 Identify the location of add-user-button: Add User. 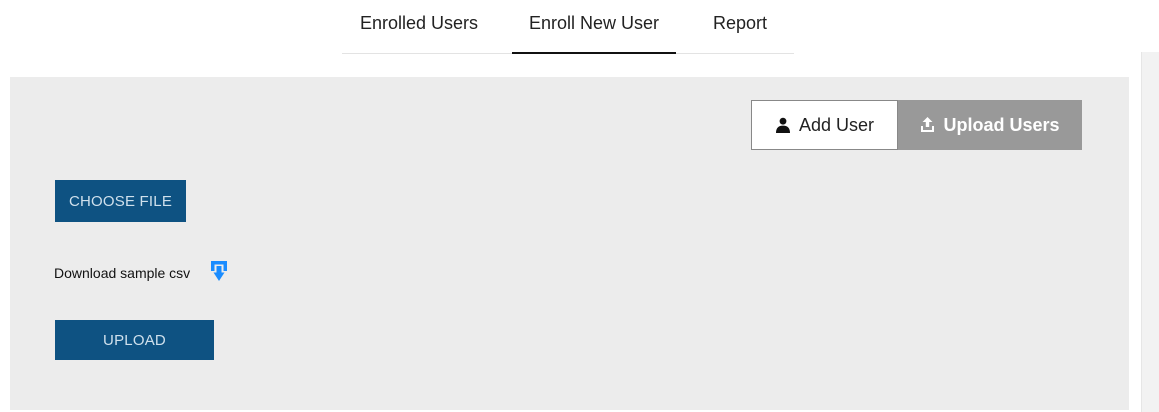
(824, 125).